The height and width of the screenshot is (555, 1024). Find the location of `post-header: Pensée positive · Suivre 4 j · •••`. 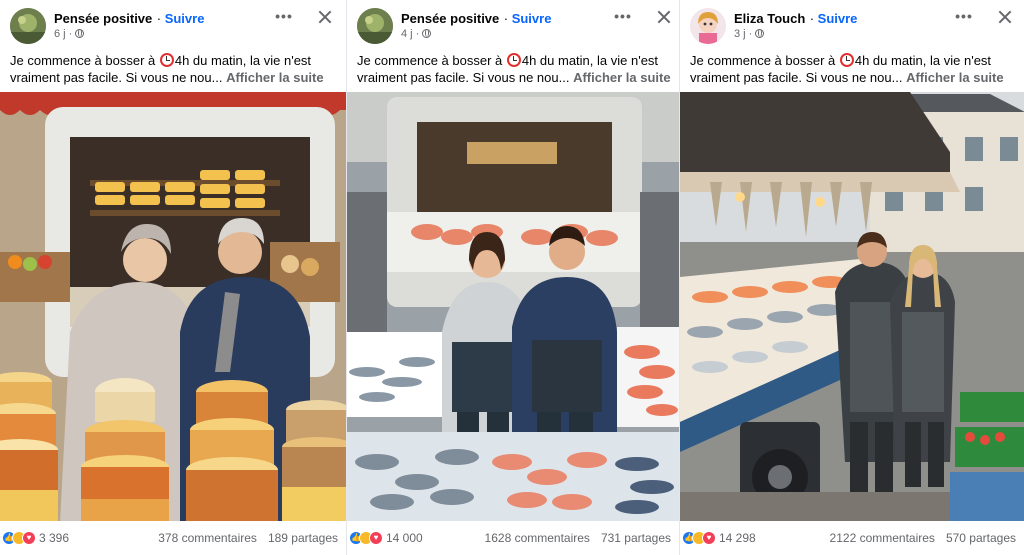

post-header: Pensée positive · Suivre 4 j · ••• is located at coordinates (513, 23).